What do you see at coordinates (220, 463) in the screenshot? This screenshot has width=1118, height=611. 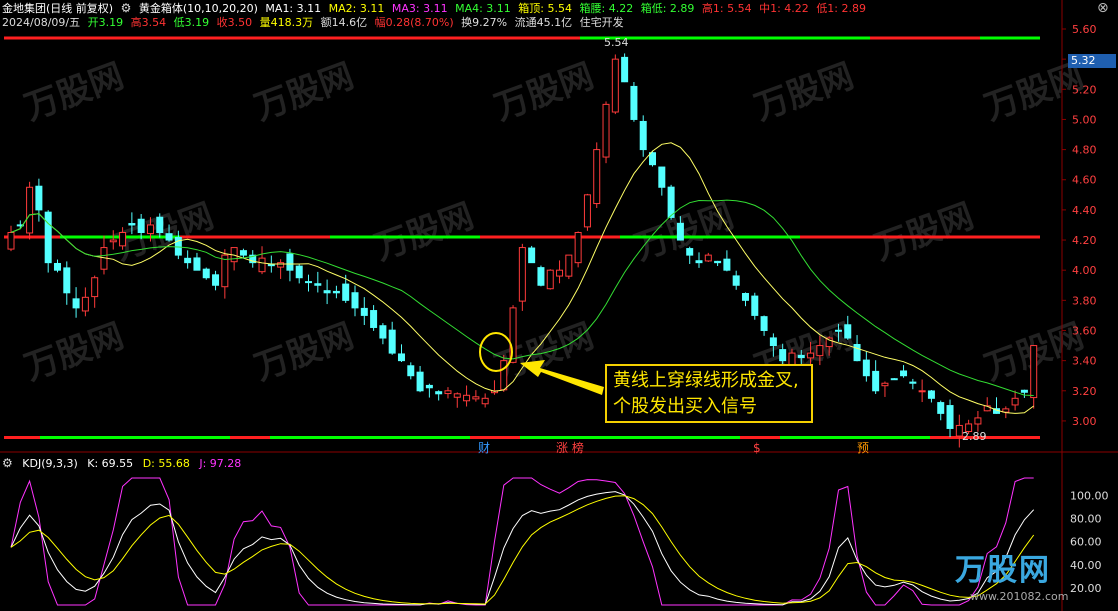 I see `kdj-j-value: J: 97.28` at bounding box center [220, 463].